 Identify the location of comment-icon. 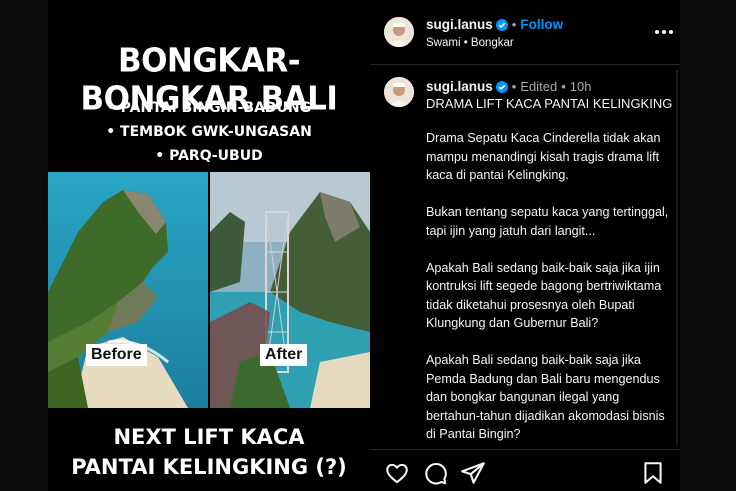
(435, 473).